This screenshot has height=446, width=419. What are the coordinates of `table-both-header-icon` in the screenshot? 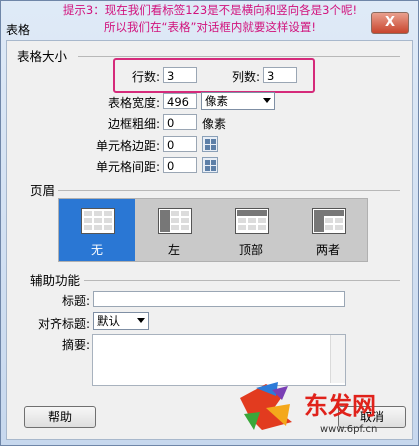 It's located at (329, 221).